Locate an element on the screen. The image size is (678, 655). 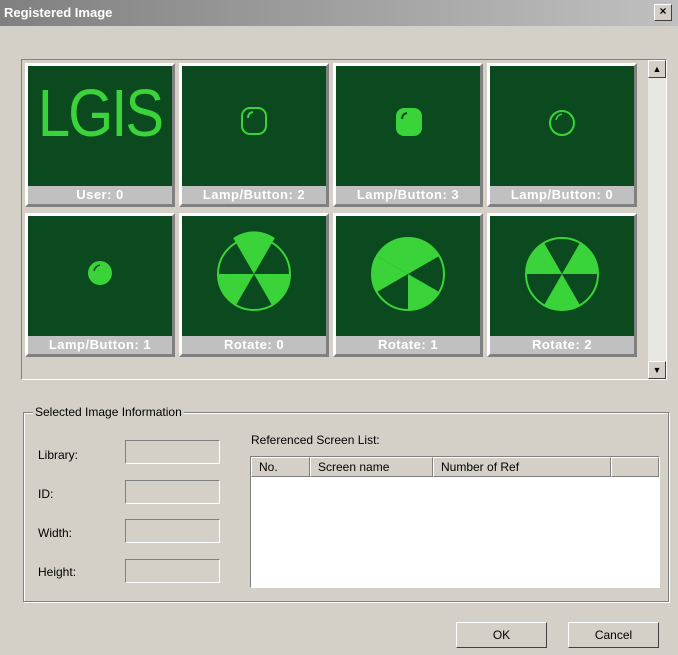
tile-caption: Rotate: 1 is located at coordinates (408, 345).